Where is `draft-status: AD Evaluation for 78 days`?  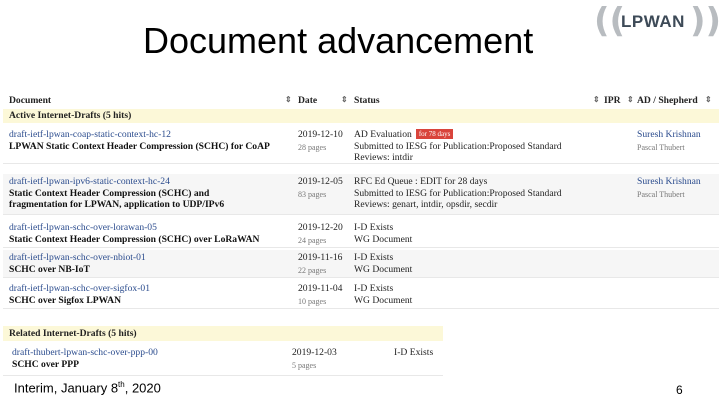 draft-status: AD Evaluation for 78 days is located at coordinates (404, 135).